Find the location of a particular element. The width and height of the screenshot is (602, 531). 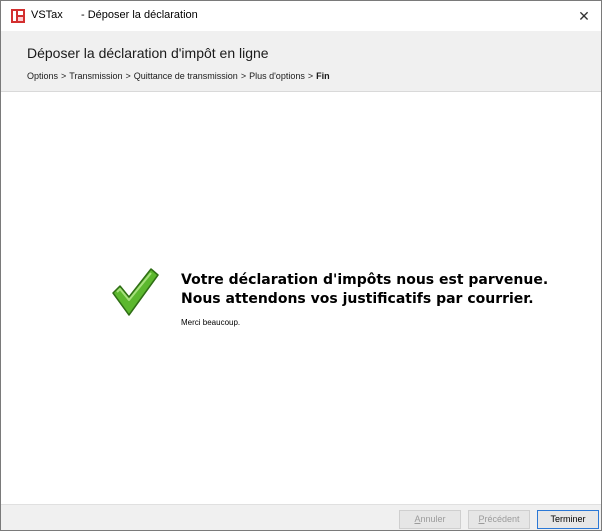

previous-label: récédent is located at coordinates (502, 519).